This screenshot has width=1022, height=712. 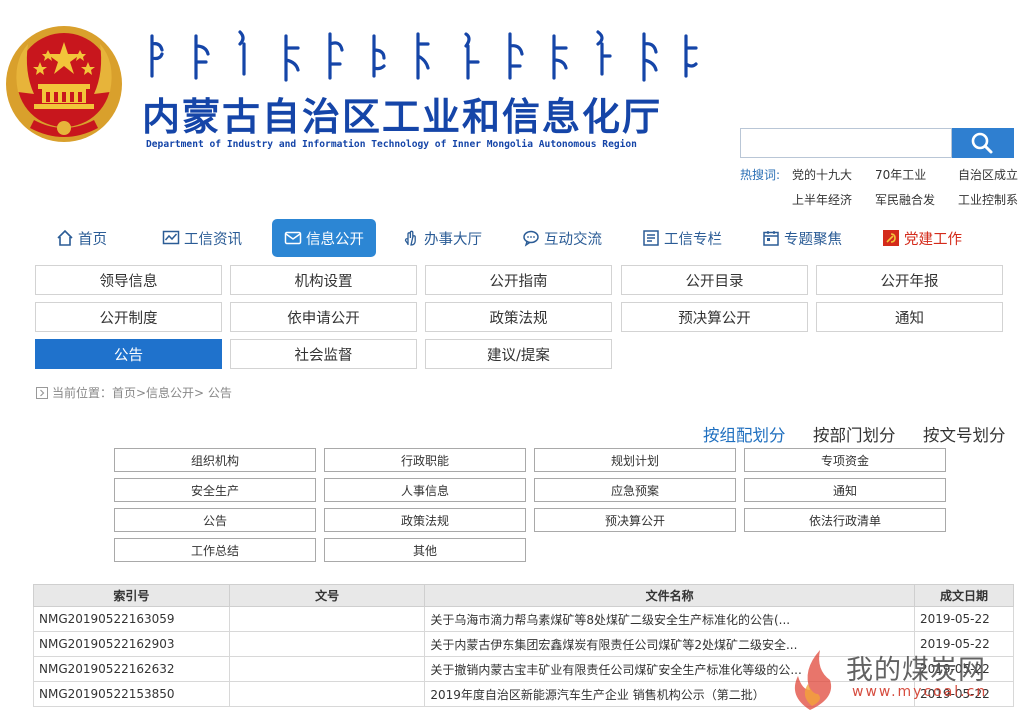 I want to click on submenu-item-budget: 预决算公开, so click(x=714, y=317).